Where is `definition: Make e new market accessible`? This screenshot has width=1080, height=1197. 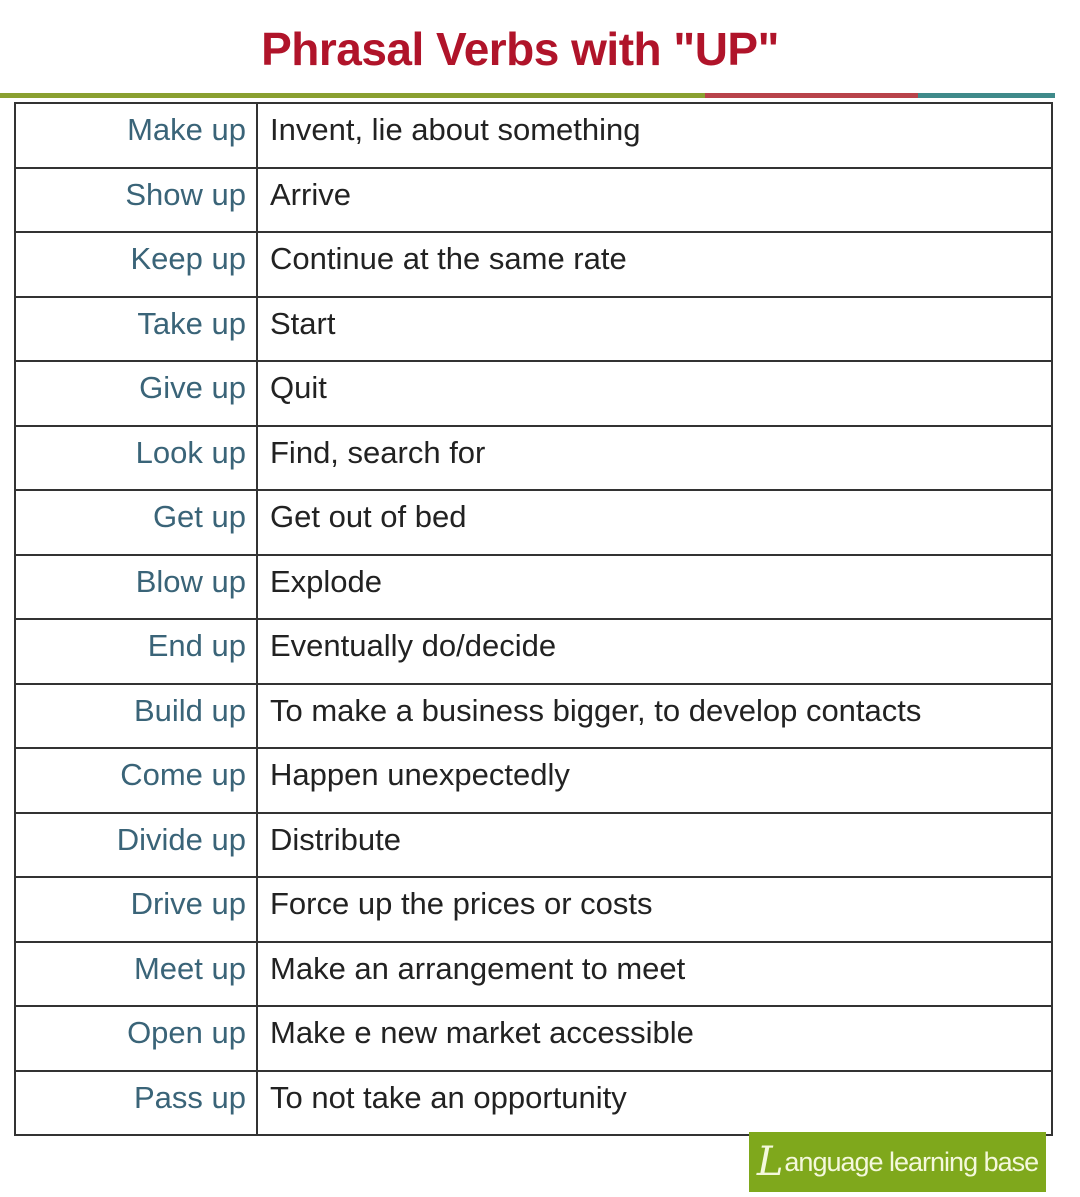 definition: Make e new market accessible is located at coordinates (654, 1038).